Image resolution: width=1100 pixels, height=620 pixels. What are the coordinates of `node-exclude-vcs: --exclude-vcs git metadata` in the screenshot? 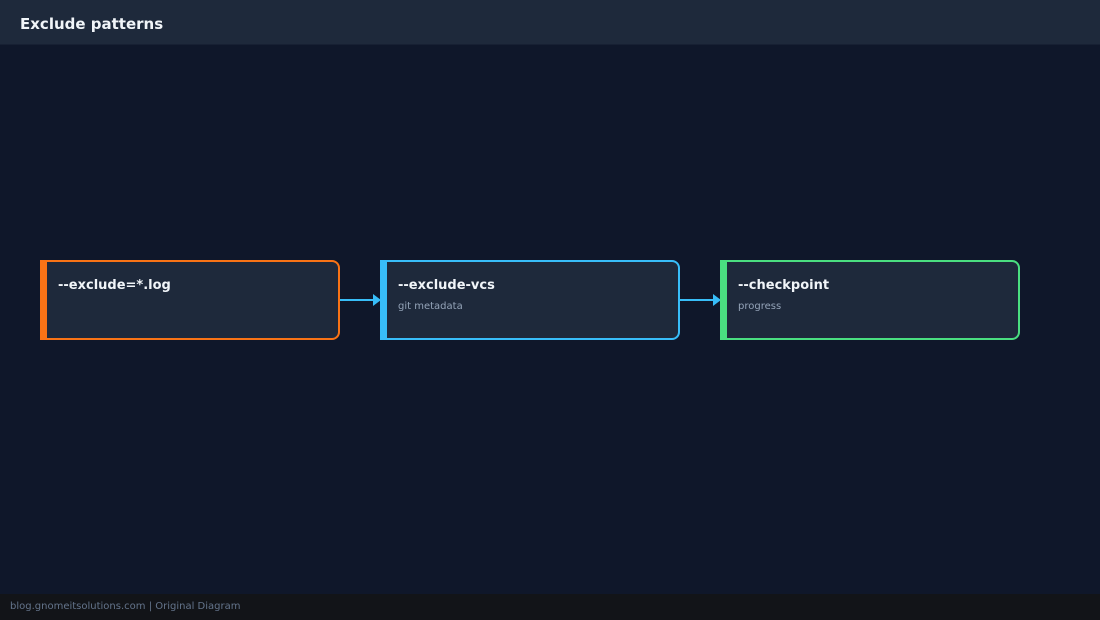 It's located at (530, 300).